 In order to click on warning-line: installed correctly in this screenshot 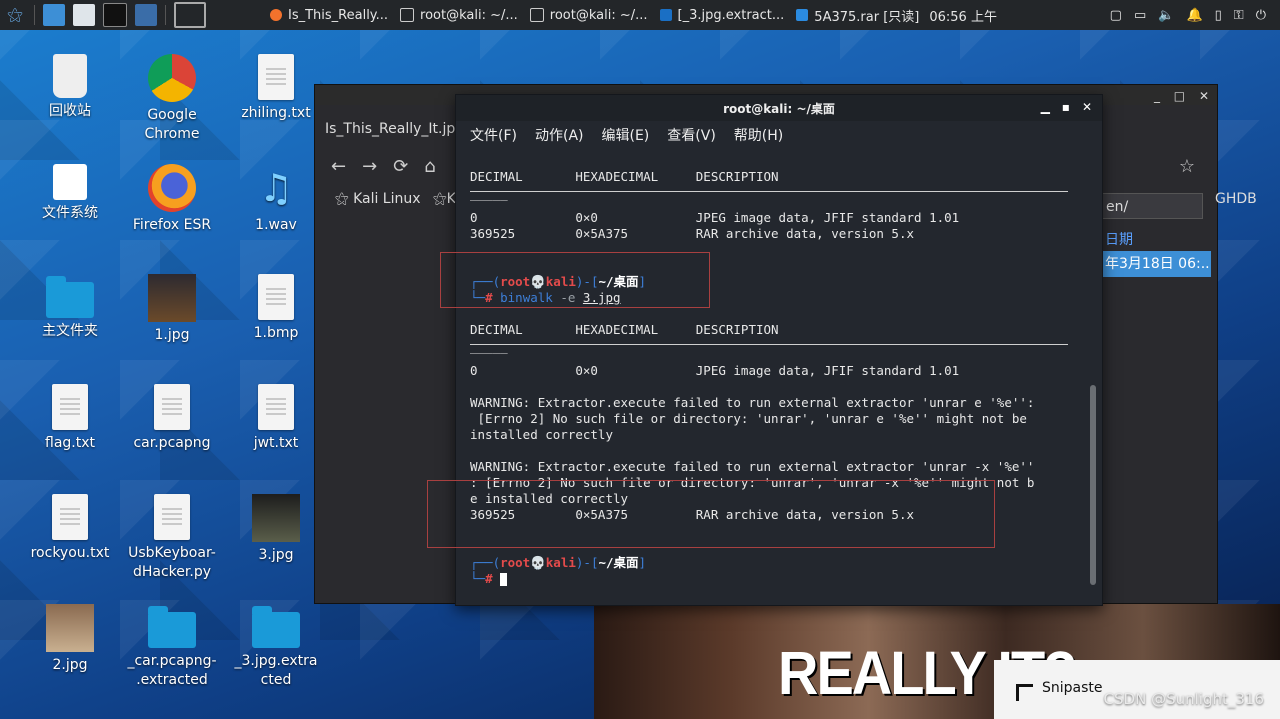, I will do `click(541, 434)`.